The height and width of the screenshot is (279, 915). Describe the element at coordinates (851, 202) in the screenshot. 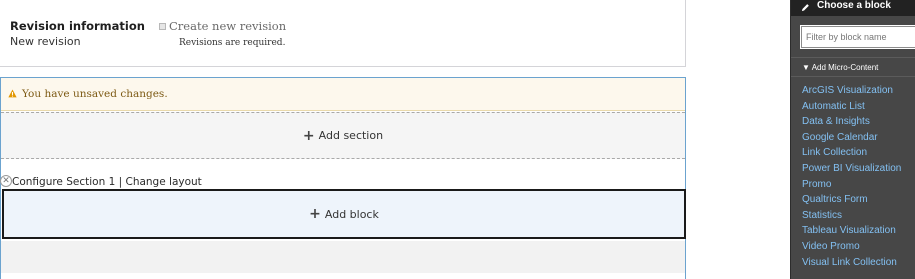

I see `block-link-qualtrics-form: Qualtrics Form` at that location.